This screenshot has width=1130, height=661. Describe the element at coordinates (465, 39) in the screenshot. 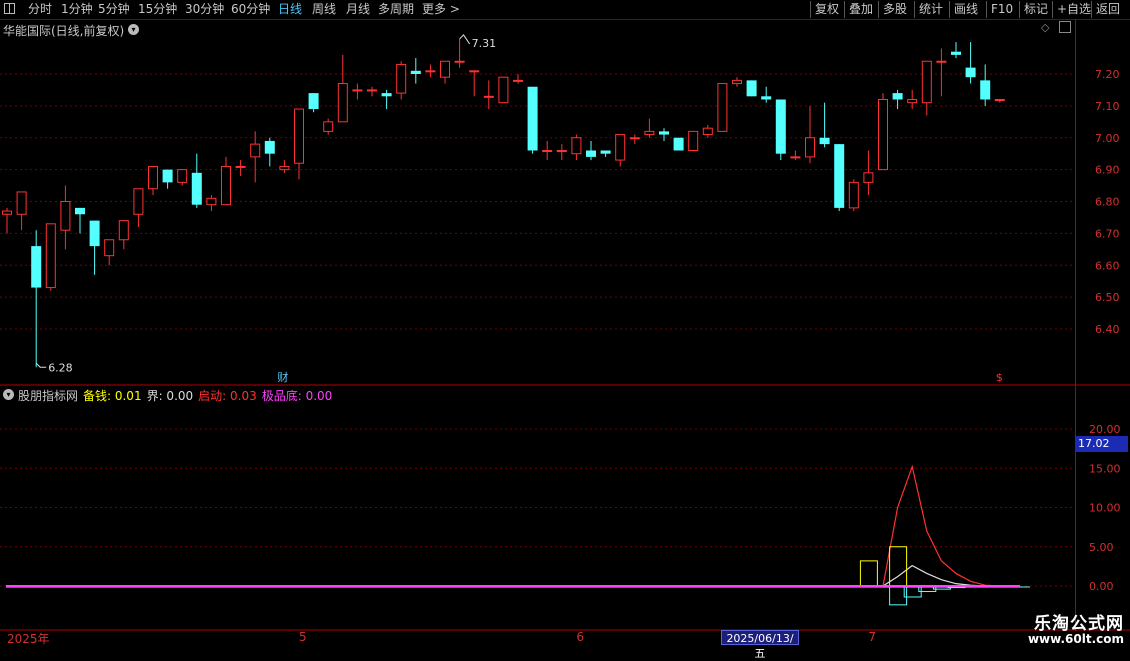

I see `high-pointer` at that location.